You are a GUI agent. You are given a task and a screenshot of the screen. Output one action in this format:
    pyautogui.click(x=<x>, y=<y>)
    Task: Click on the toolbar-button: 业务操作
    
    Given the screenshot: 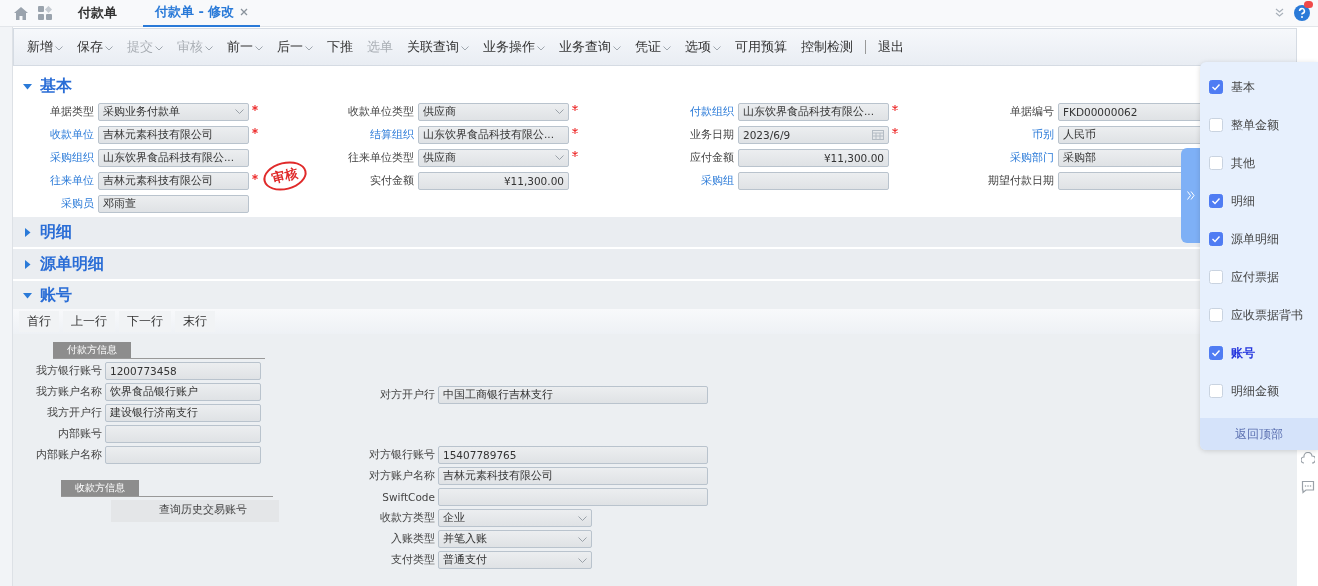 What is the action you would take?
    pyautogui.click(x=514, y=47)
    